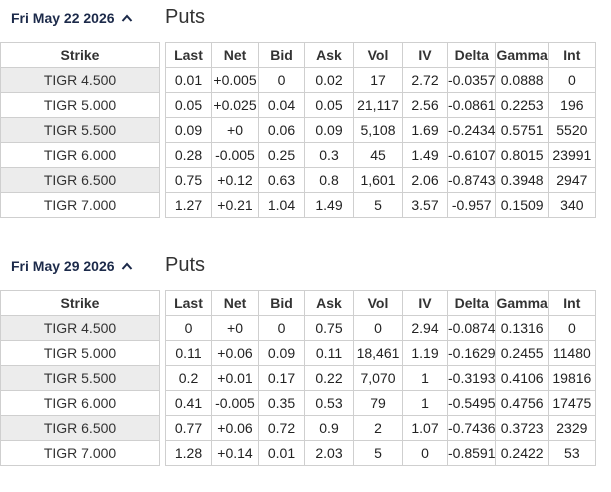  I want to click on gamma-cell: 0.0888, so click(522, 80).